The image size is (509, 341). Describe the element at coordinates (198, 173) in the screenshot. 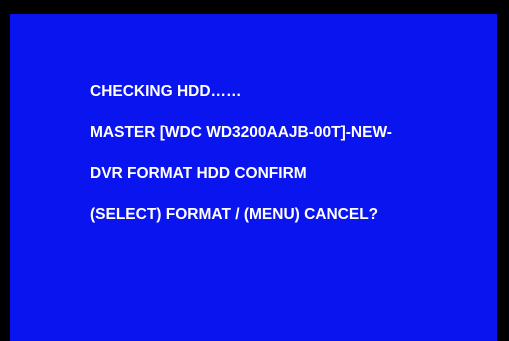

I see `format-confirm-prompt: DVR FORMAT HDD CONFIRM` at that location.